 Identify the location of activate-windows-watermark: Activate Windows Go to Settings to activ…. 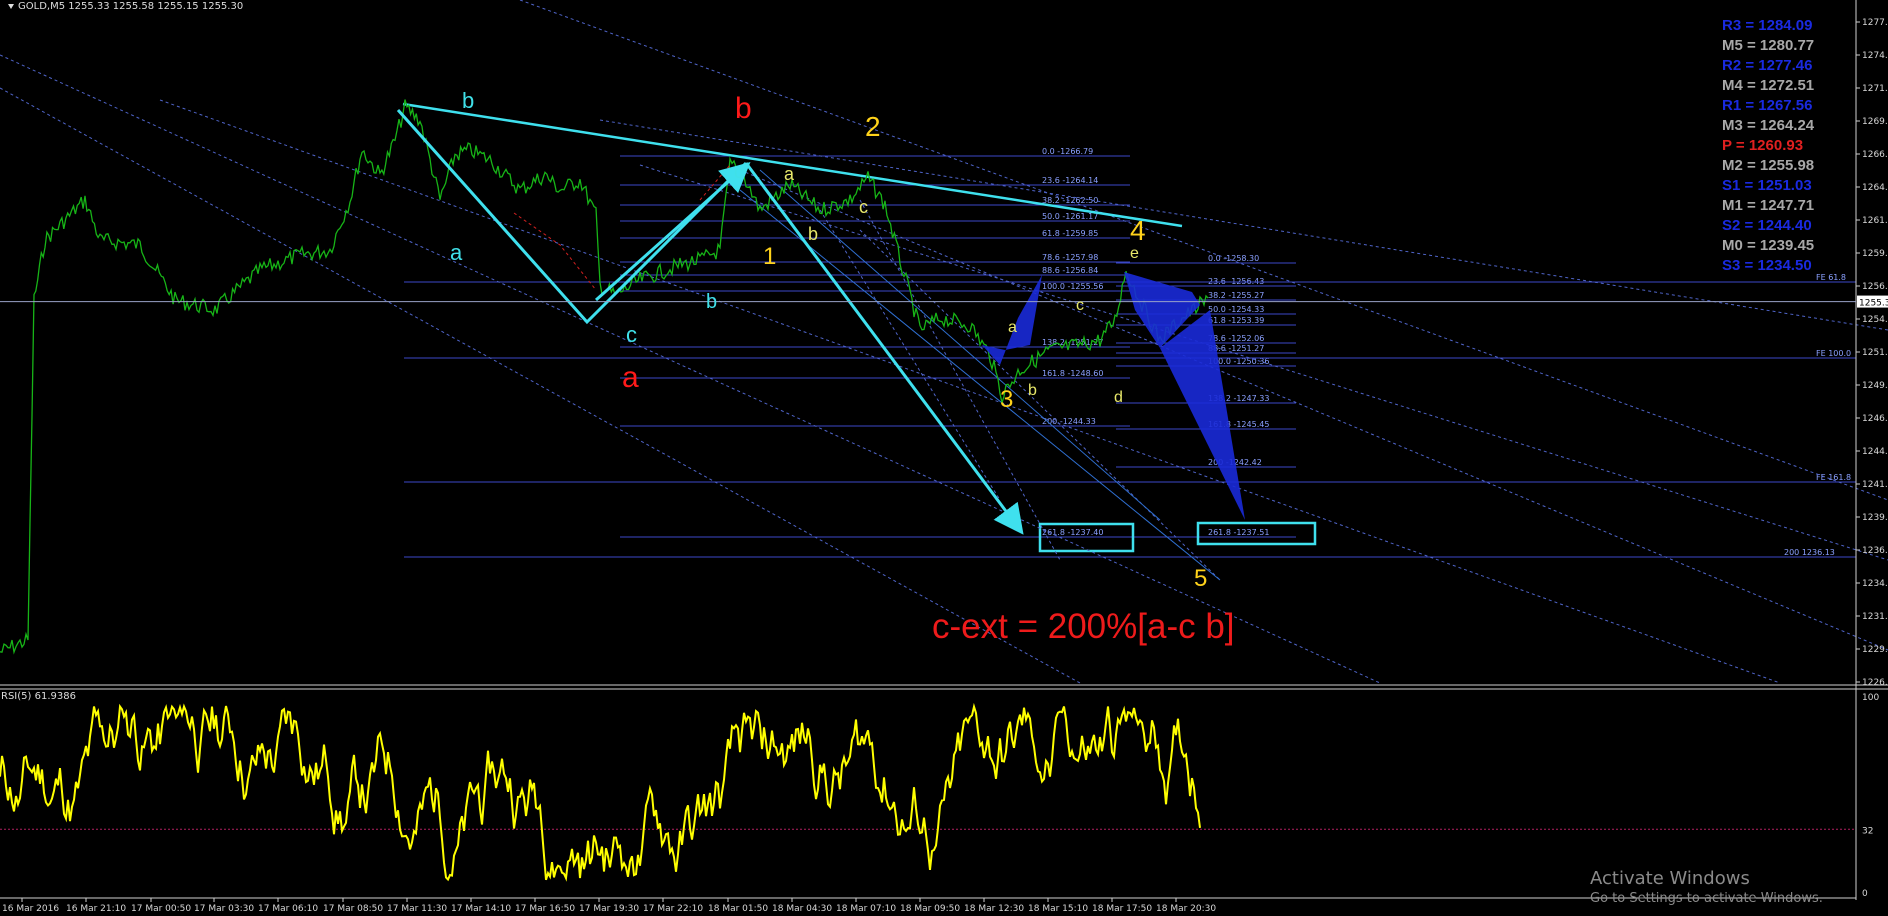
(1706, 887).